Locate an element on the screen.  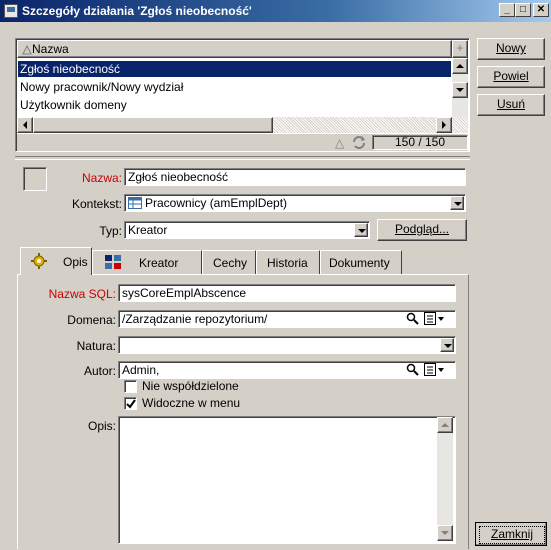
sql-name-label: Nazwa SQL: is located at coordinates (82, 294).